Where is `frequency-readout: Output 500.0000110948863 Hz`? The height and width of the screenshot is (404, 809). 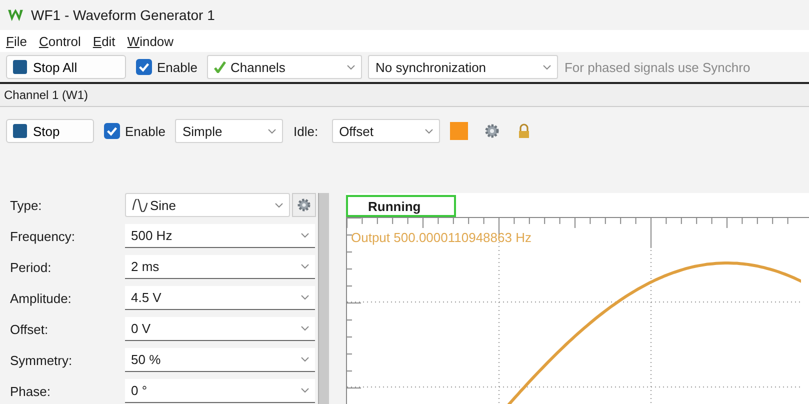 frequency-readout: Output 500.0000110948863 Hz is located at coordinates (441, 237).